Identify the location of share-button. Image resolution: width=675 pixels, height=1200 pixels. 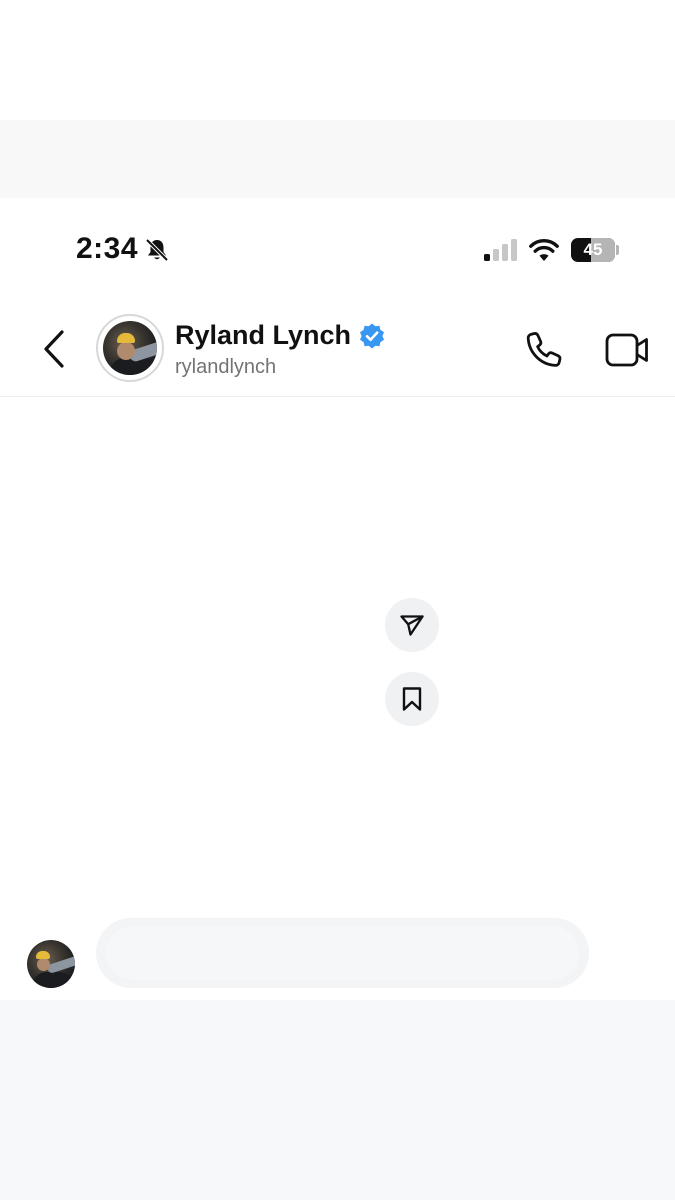
(412, 625).